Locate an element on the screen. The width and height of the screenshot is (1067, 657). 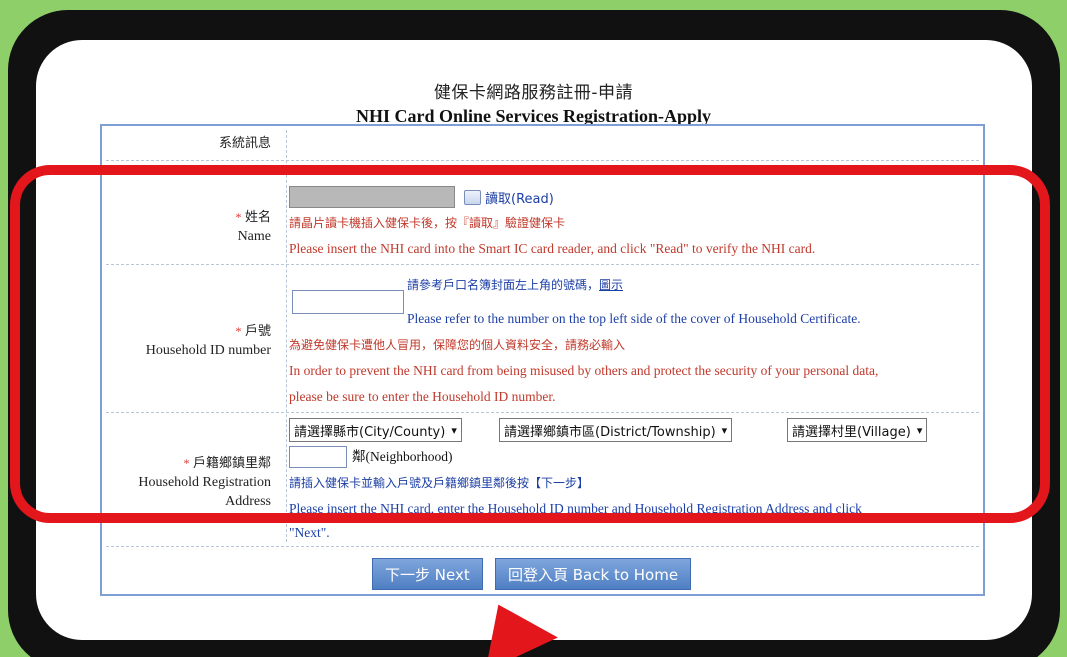
system-message-label: 系統訊息 is located at coordinates (244, 143).